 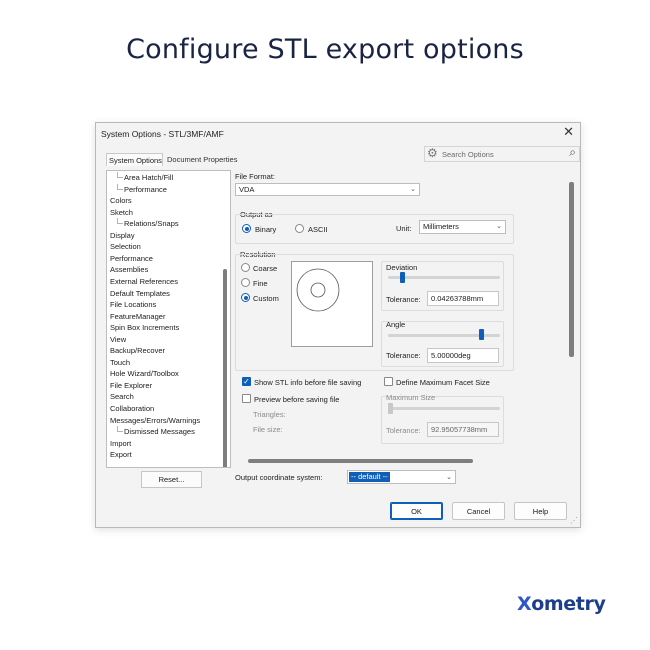 What do you see at coordinates (574, 521) in the screenshot?
I see `resize-grip-icon: ⋰` at bounding box center [574, 521].